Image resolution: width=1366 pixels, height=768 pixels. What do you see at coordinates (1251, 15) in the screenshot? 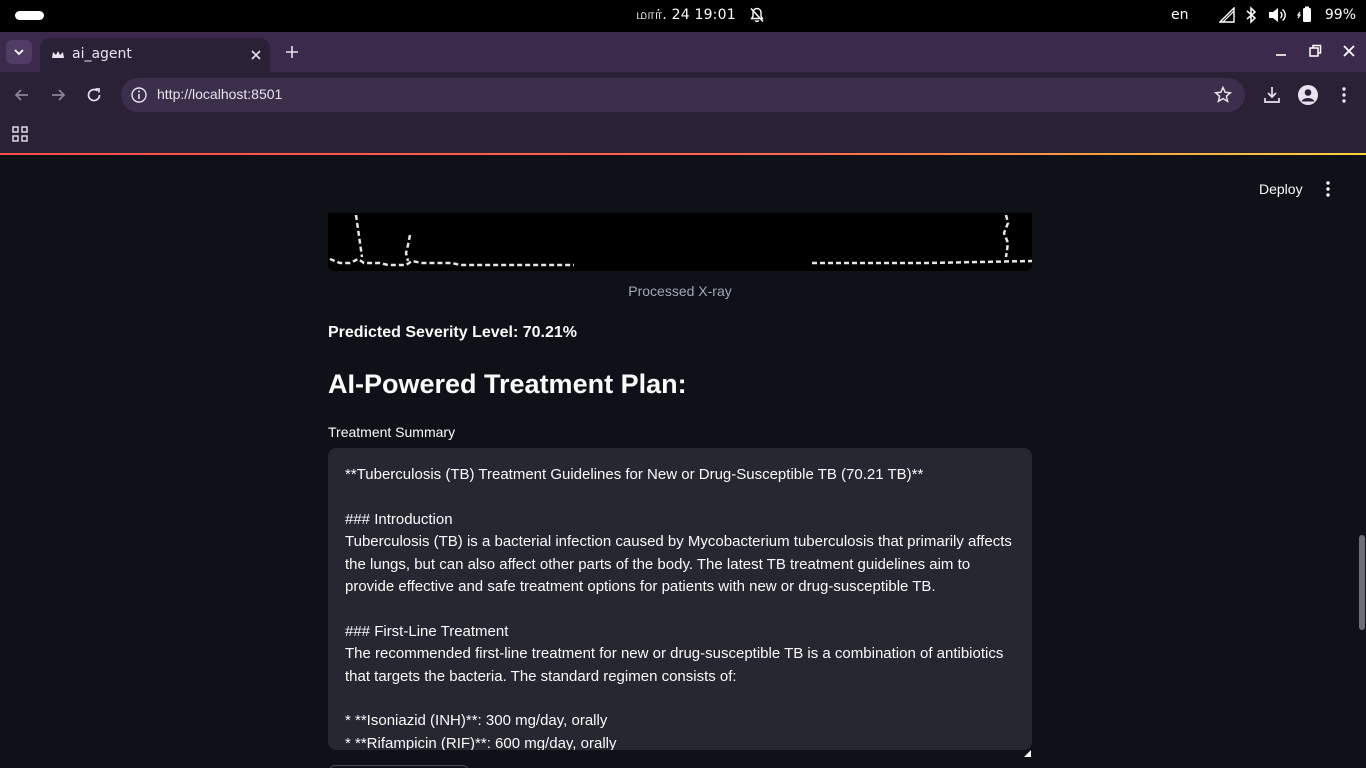
I see `bluetooth-icon` at bounding box center [1251, 15].